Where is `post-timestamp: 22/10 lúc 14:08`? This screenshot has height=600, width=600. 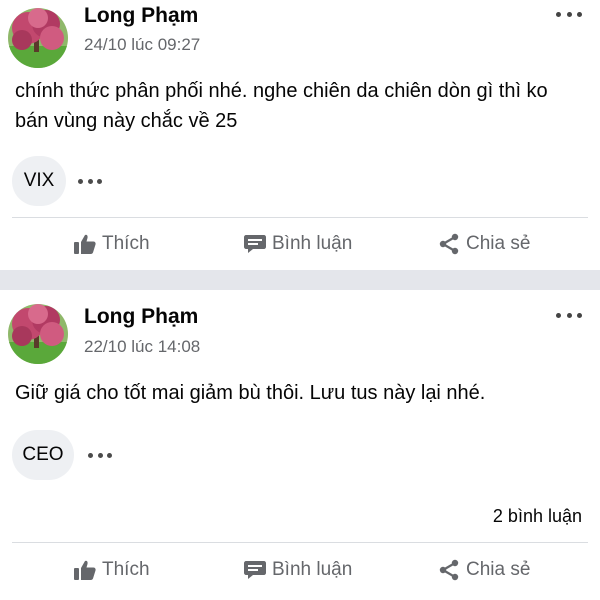
post-timestamp: 22/10 lúc 14:08 is located at coordinates (142, 347).